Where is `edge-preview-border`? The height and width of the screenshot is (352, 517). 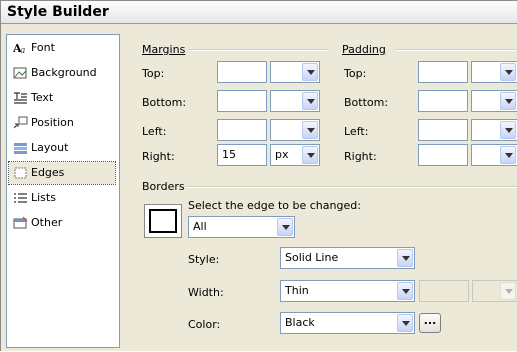
edge-preview-border is located at coordinates (163, 221).